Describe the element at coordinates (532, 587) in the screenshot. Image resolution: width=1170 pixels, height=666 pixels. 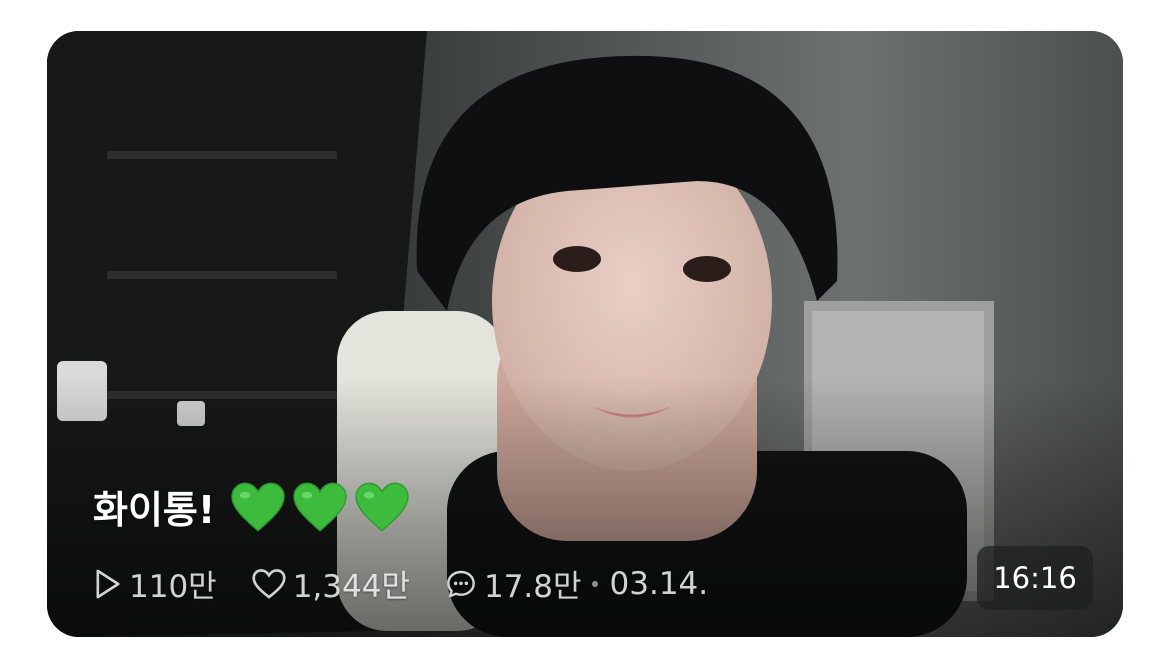
I see `comments-count: 17.8만` at that location.